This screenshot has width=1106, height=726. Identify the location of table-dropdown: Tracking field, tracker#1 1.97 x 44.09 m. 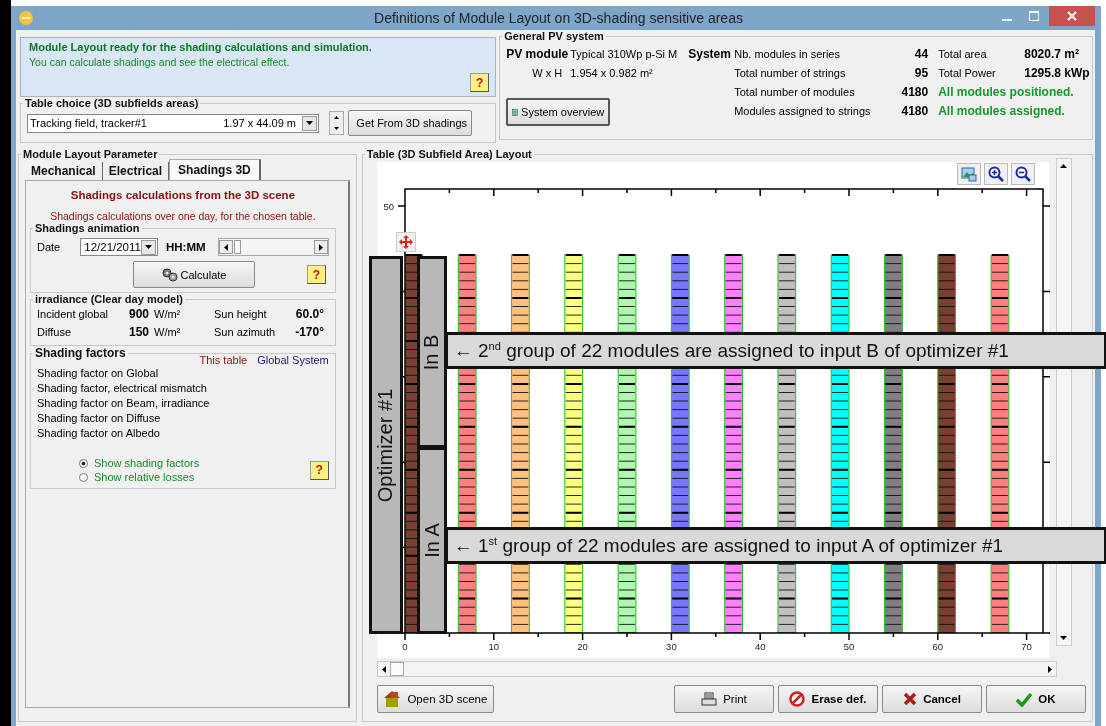
(173, 123).